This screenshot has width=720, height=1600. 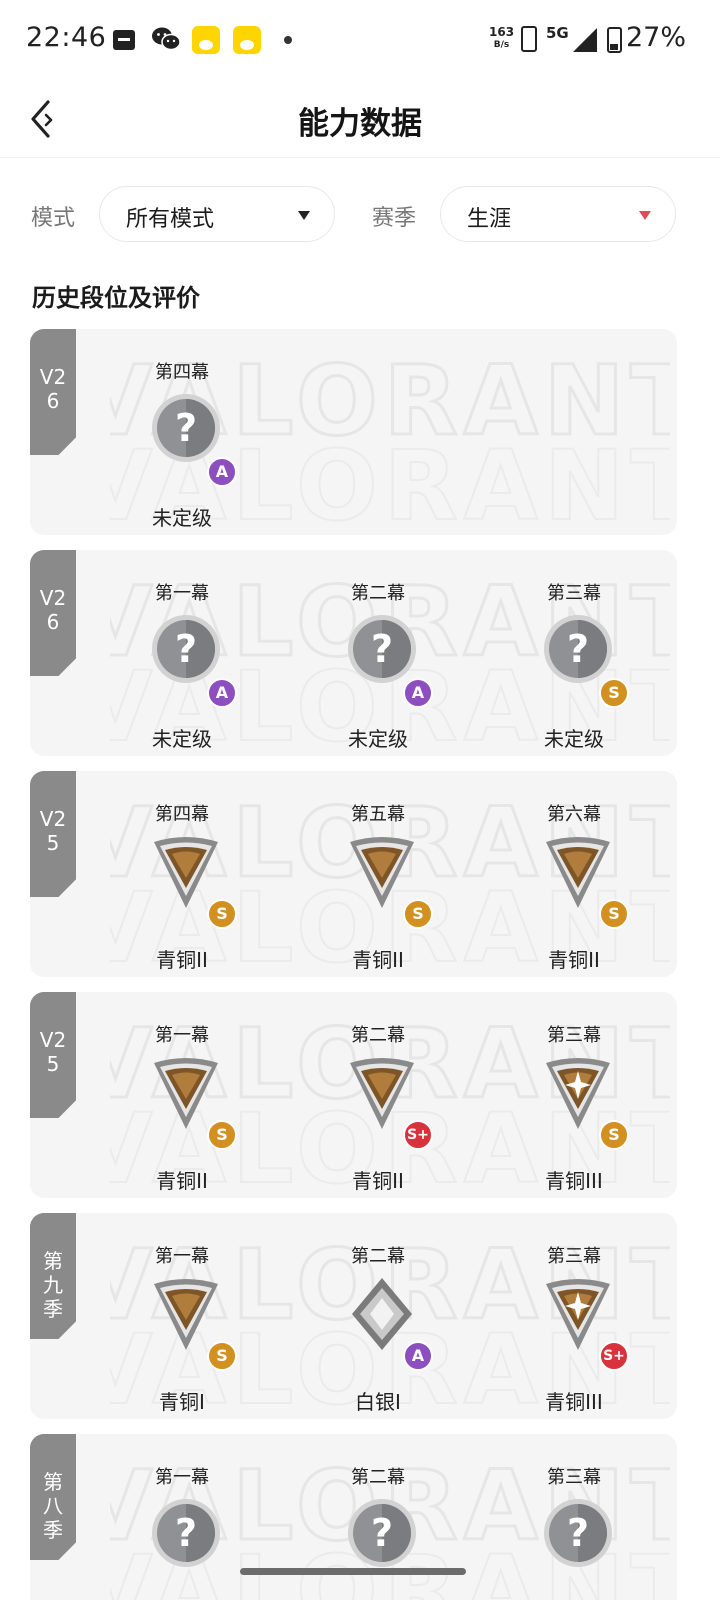 What do you see at coordinates (382, 1314) in the screenshot?
I see `silver-icon` at bounding box center [382, 1314].